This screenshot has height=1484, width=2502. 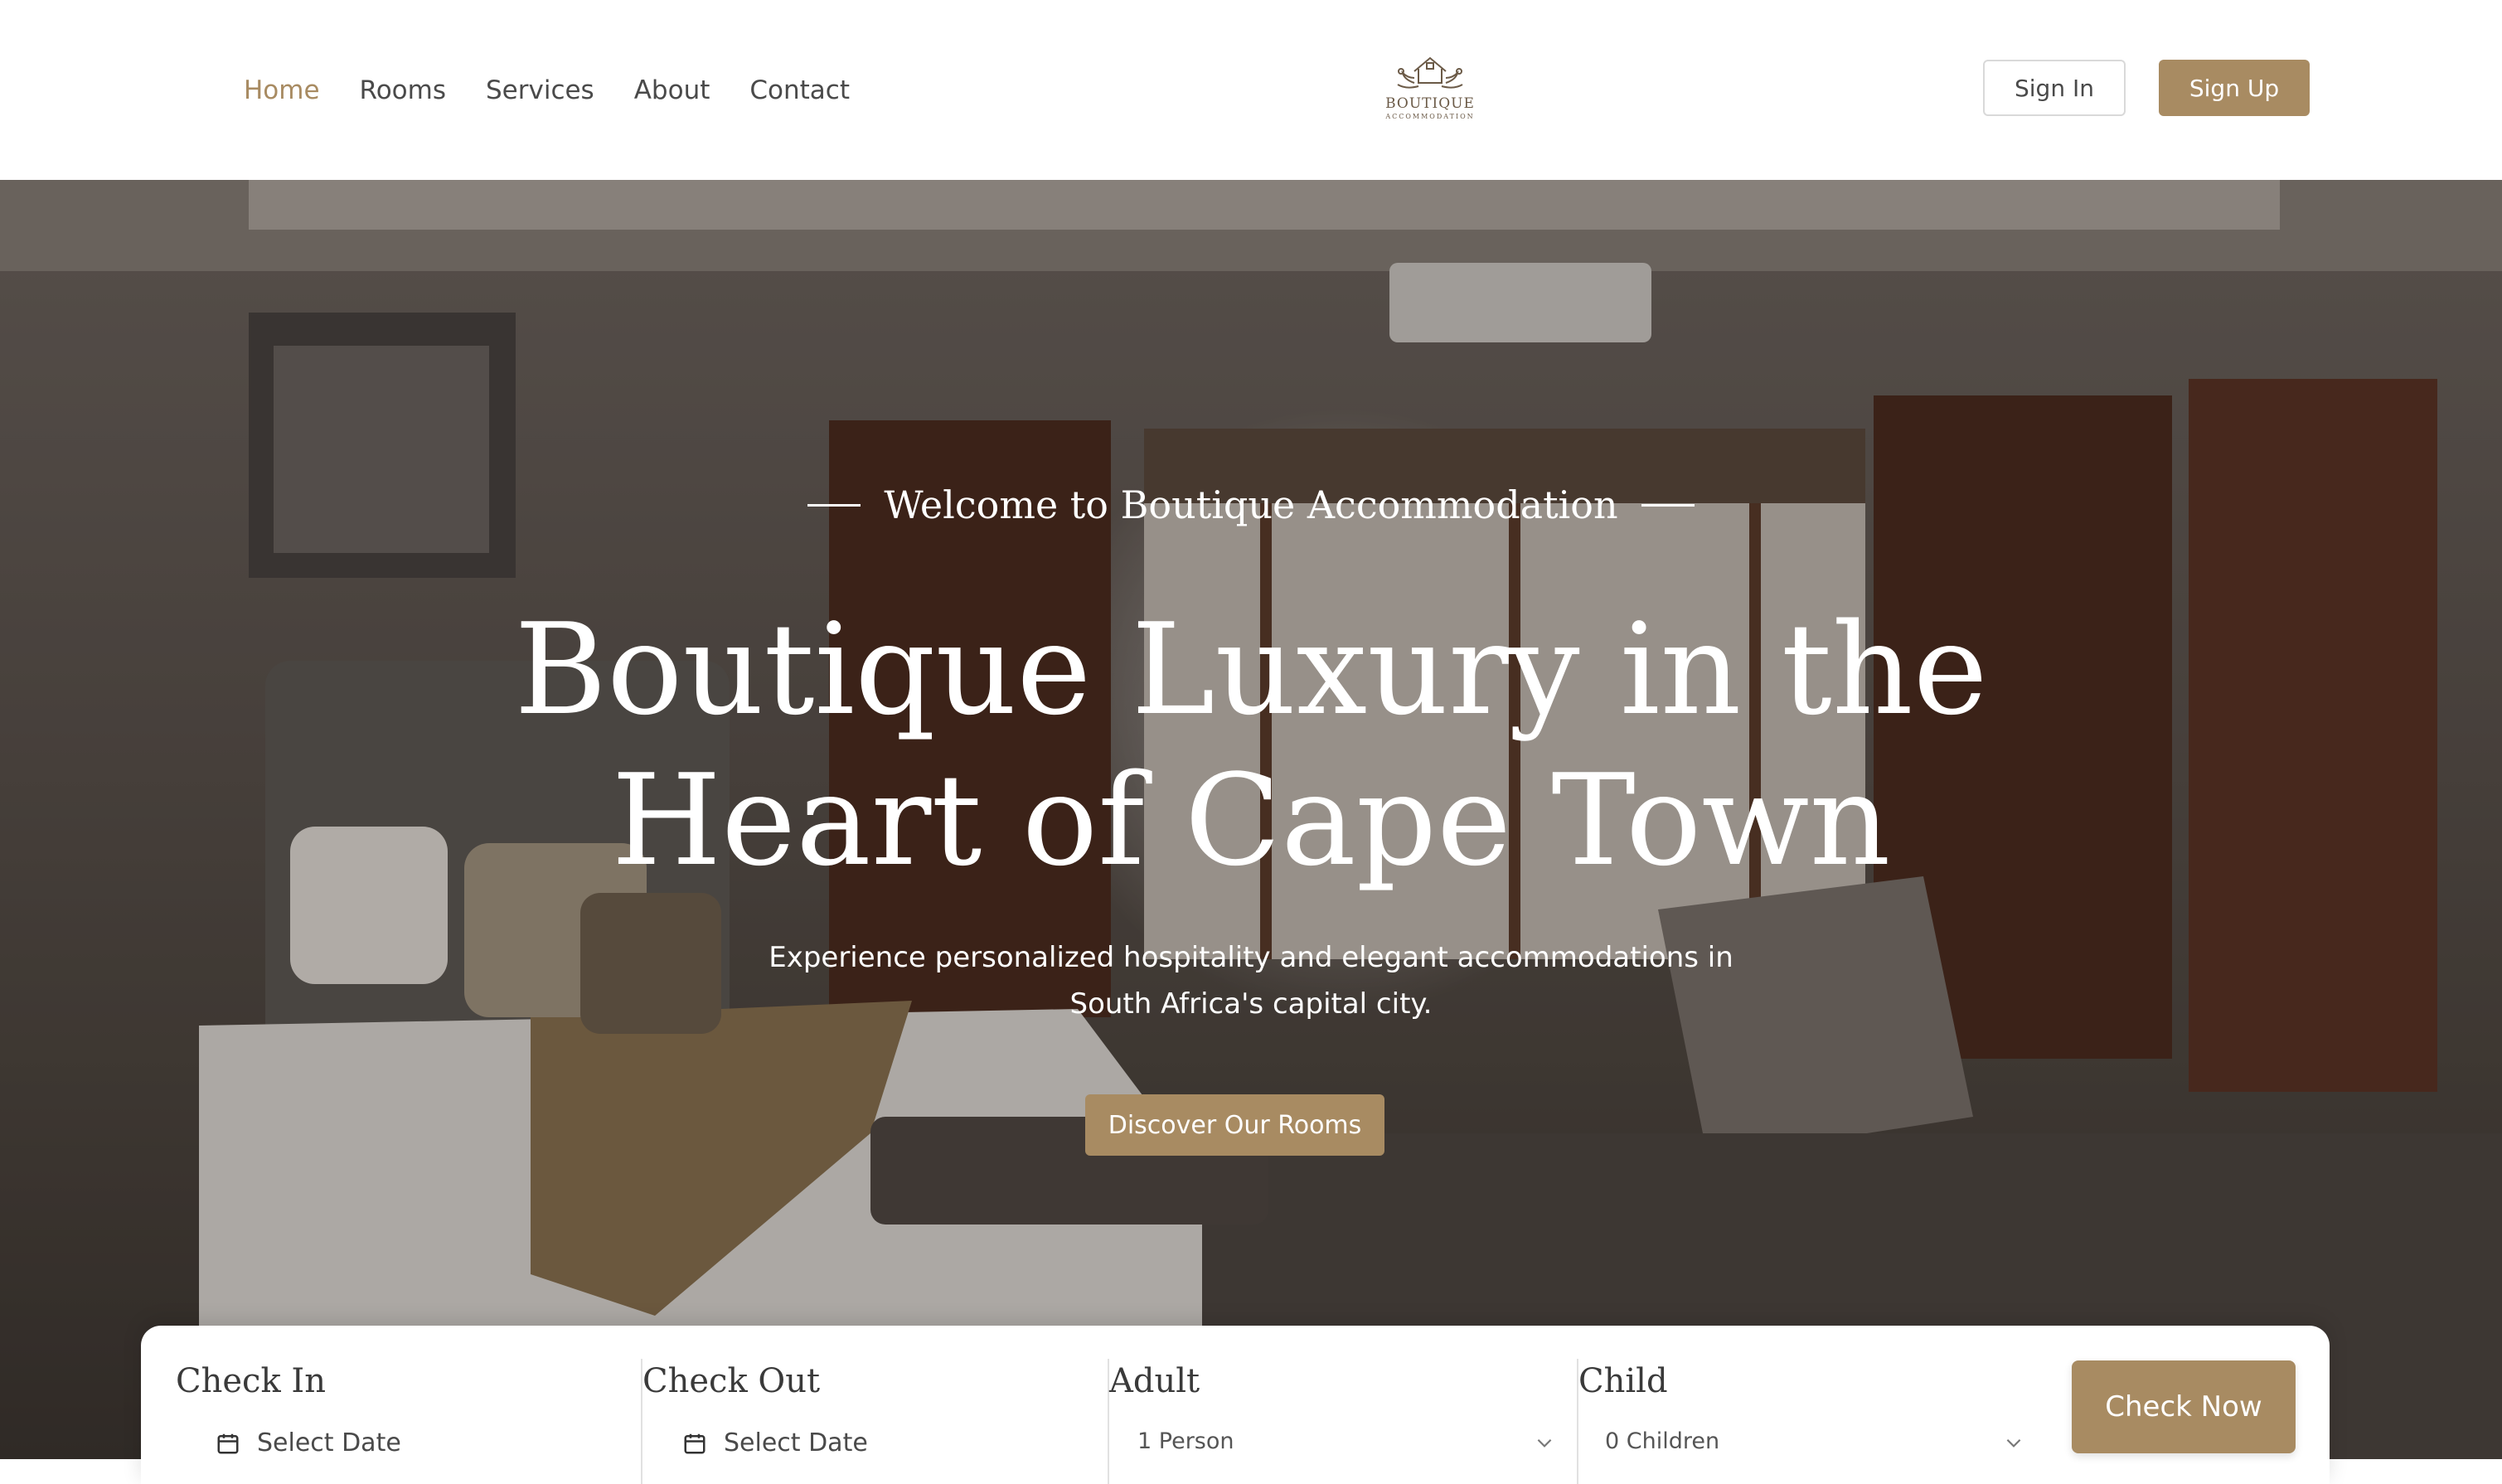 I want to click on nav-link-services: Services, so click(x=540, y=90).